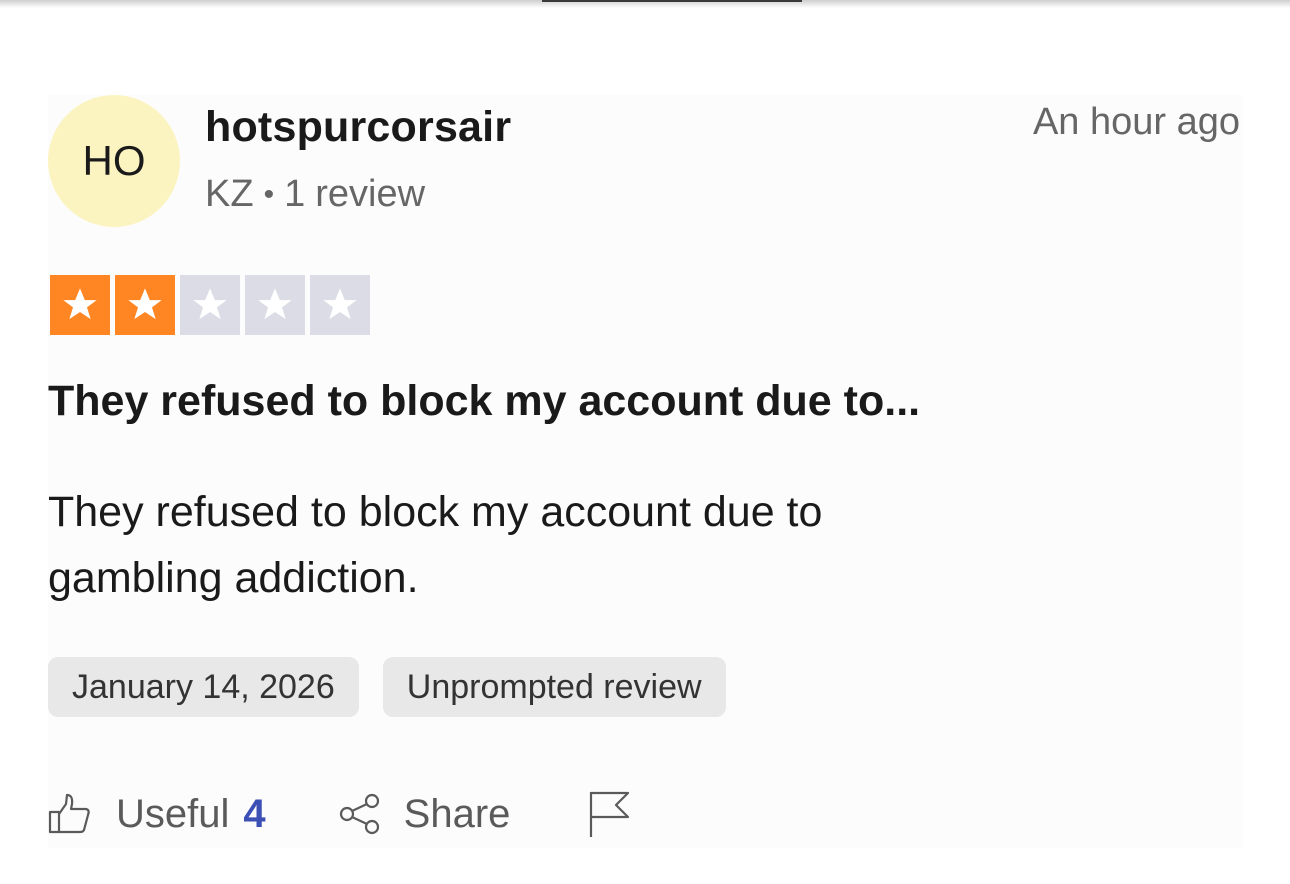 The width and height of the screenshot is (1290, 884). Describe the element at coordinates (173, 813) in the screenshot. I see `useful-label: Useful` at that location.